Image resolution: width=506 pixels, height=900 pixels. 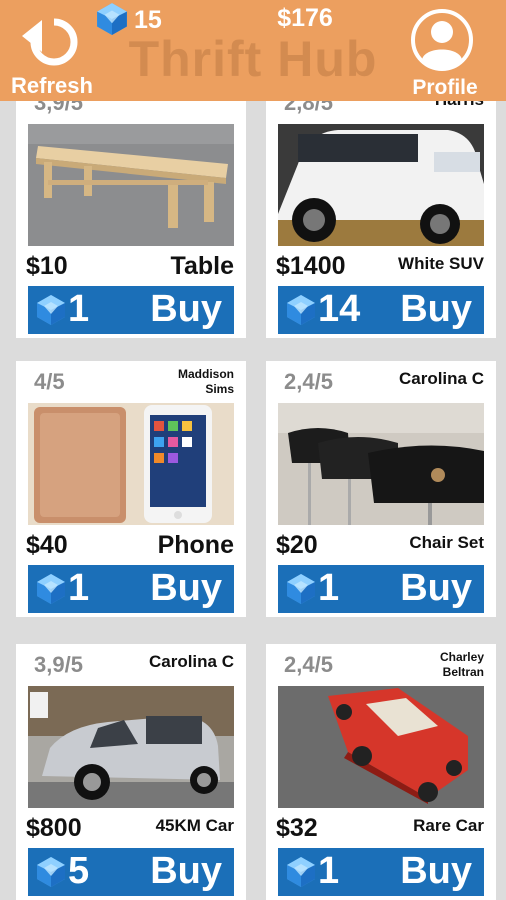 What do you see at coordinates (47, 545) in the screenshot?
I see `item-price: $40` at bounding box center [47, 545].